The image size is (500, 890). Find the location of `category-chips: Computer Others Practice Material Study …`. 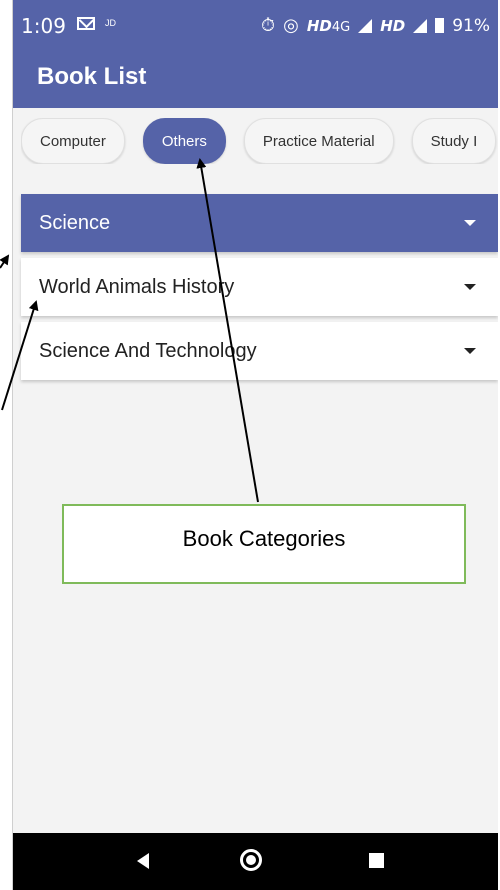

category-chips: Computer Others Practice Material Study … is located at coordinates (259, 141).